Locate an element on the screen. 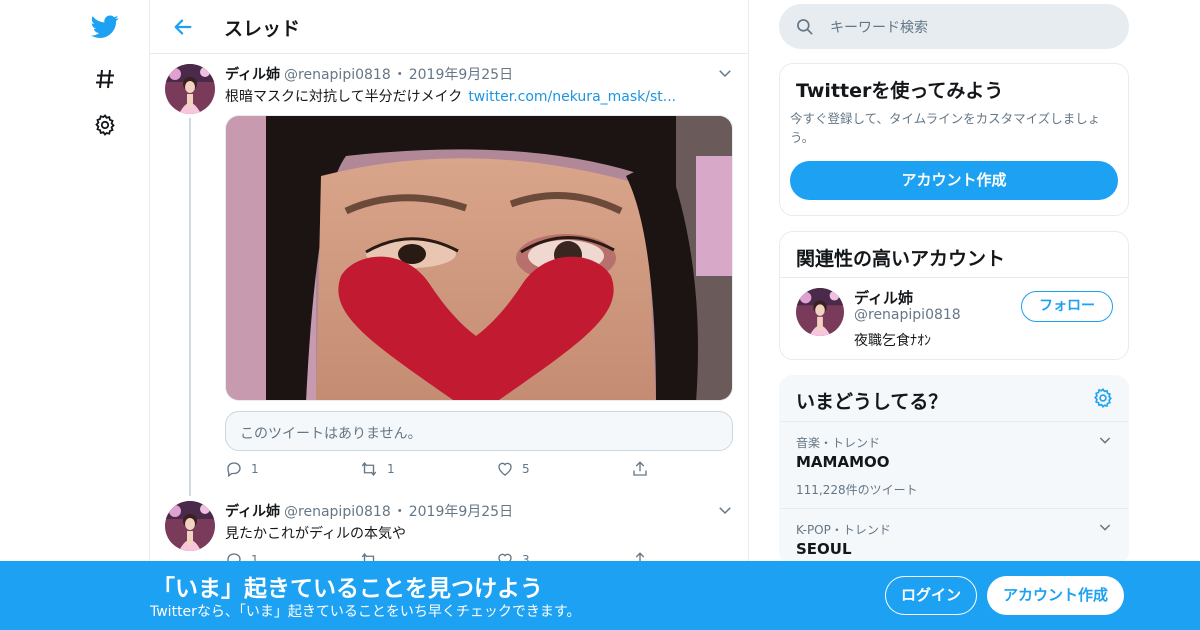 This screenshot has width=1200, height=630. retweet-count: 1 is located at coordinates (391, 469).